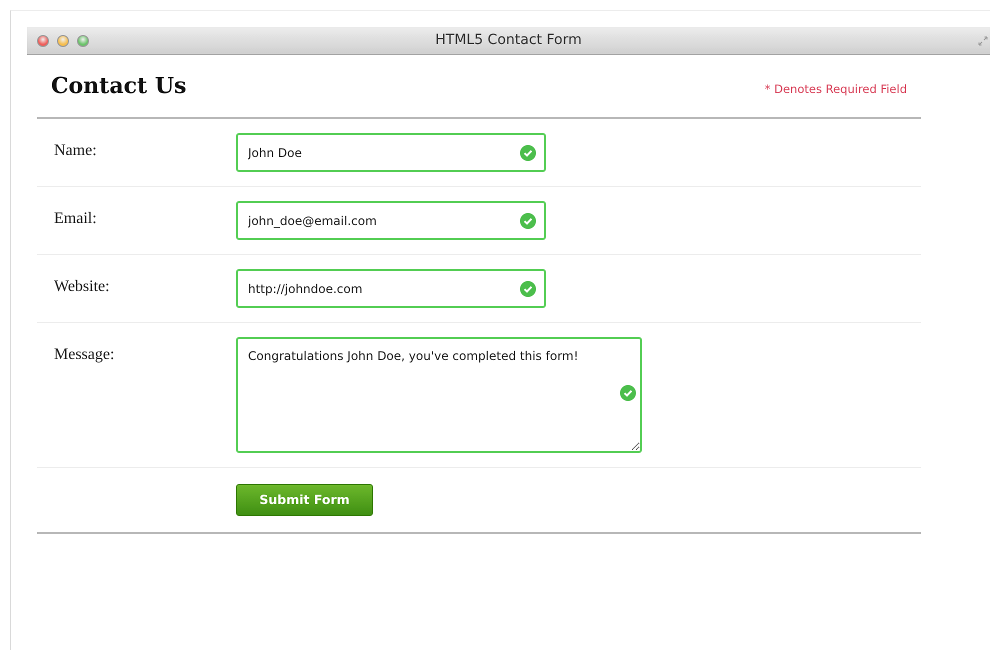 This screenshot has height=650, width=990. I want to click on field-label: Email:, so click(76, 219).